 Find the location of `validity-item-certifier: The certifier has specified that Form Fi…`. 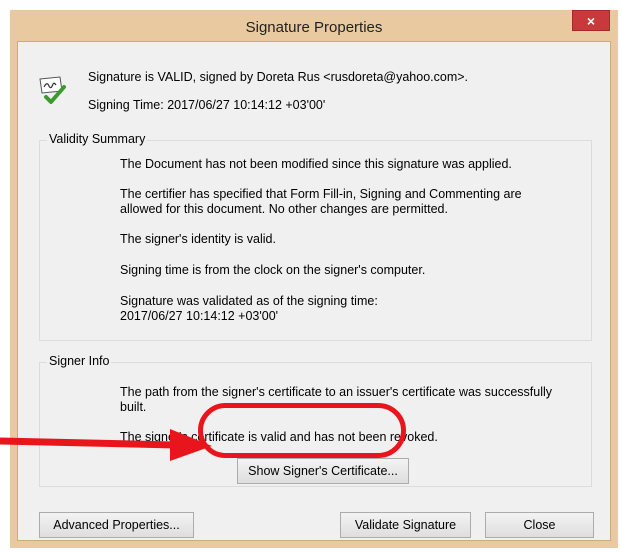

validity-item-certifier: The certifier has specified that Form Fi… is located at coordinates (321, 201).